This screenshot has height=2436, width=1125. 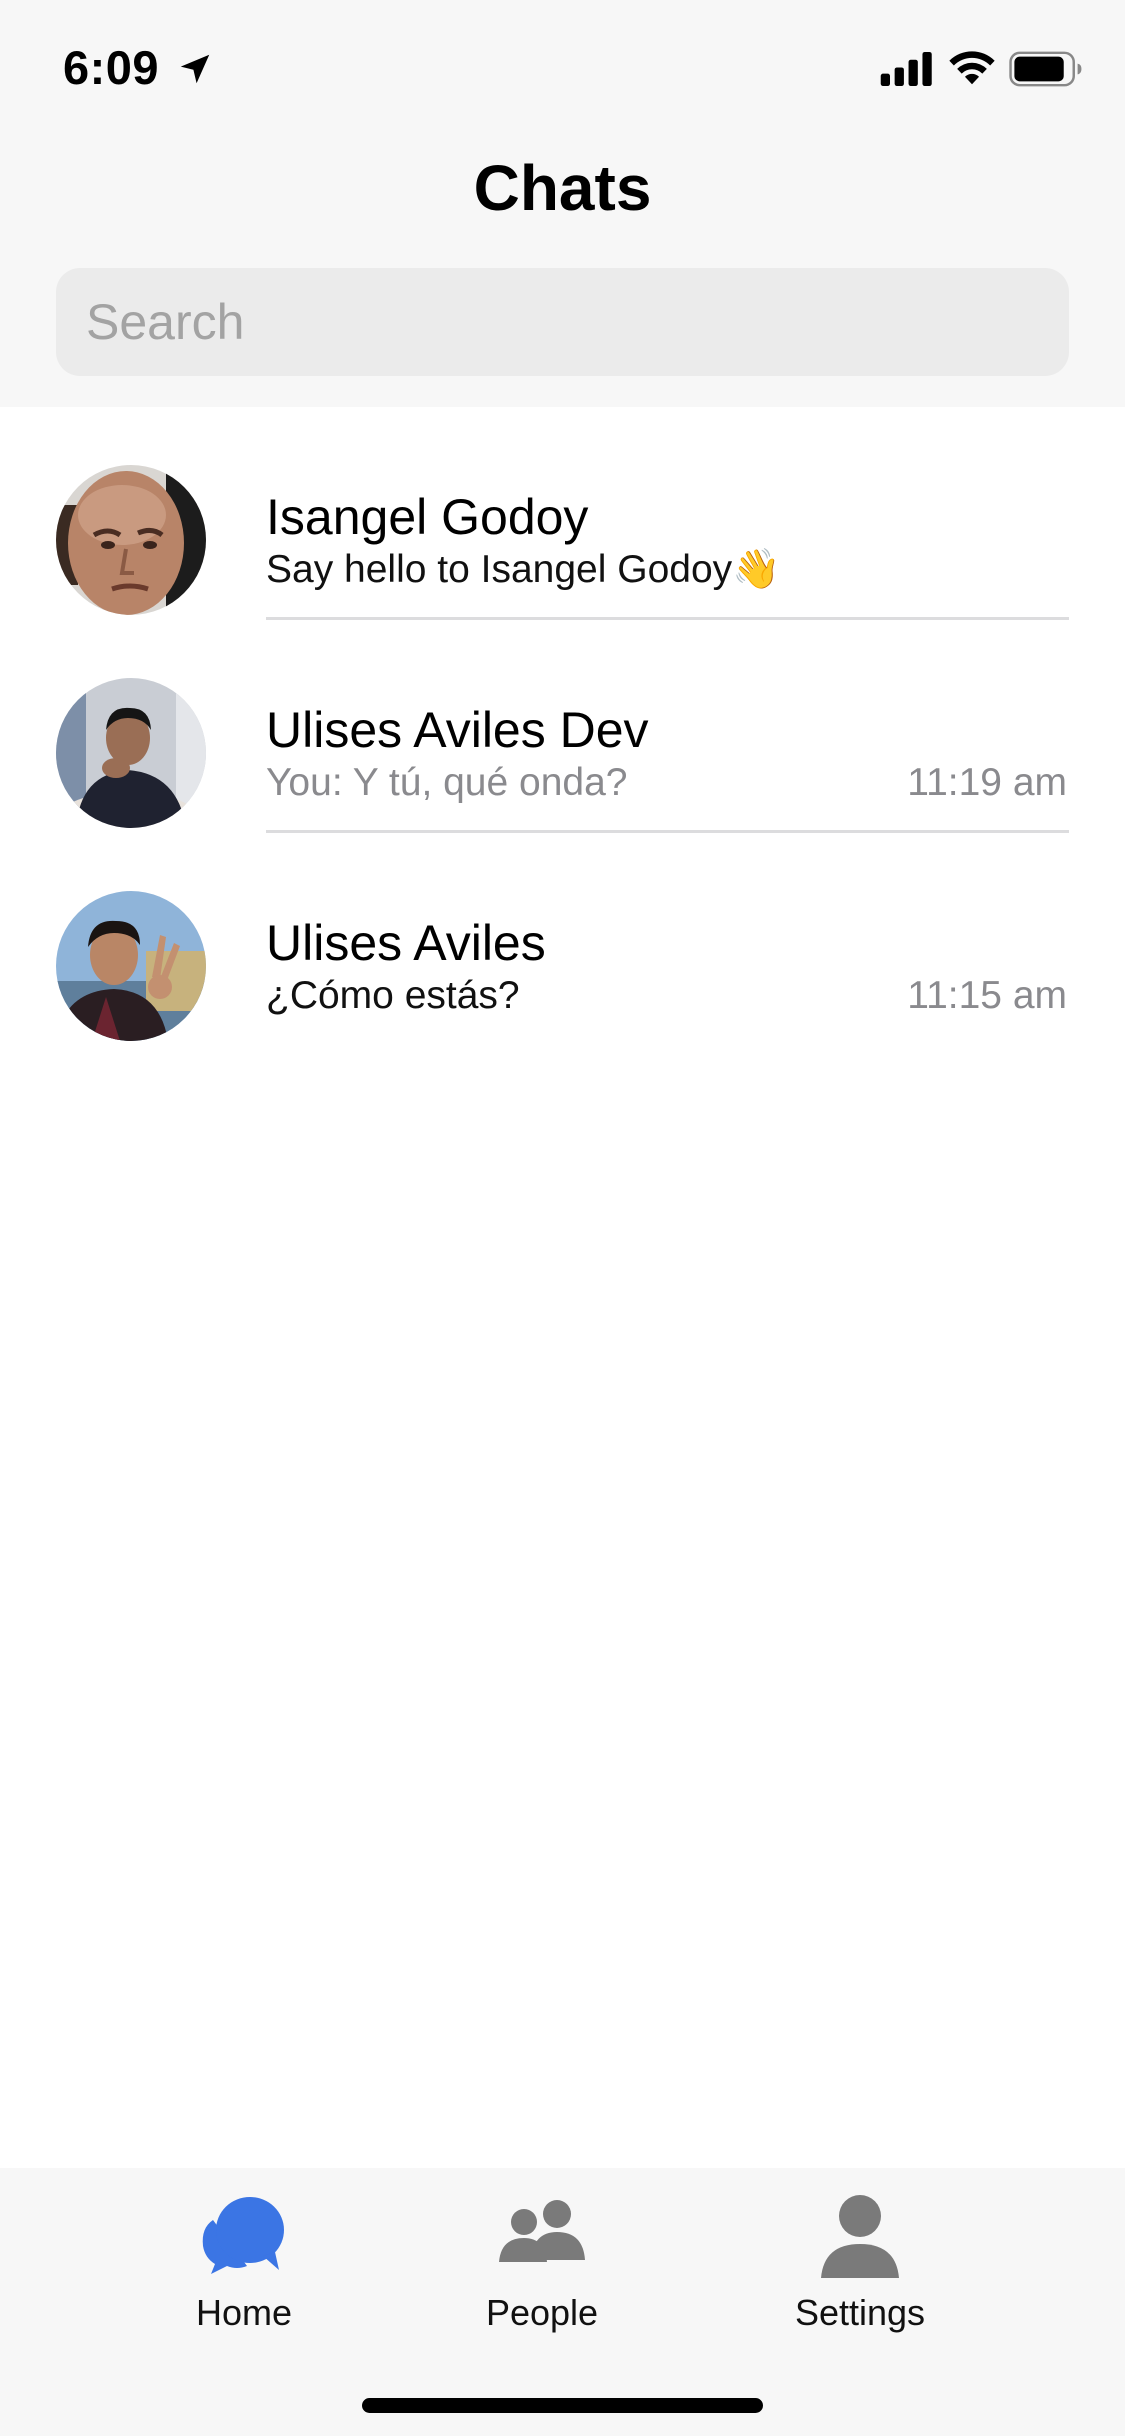 I want to click on tab-people: People, so click(x=542, y=2263).